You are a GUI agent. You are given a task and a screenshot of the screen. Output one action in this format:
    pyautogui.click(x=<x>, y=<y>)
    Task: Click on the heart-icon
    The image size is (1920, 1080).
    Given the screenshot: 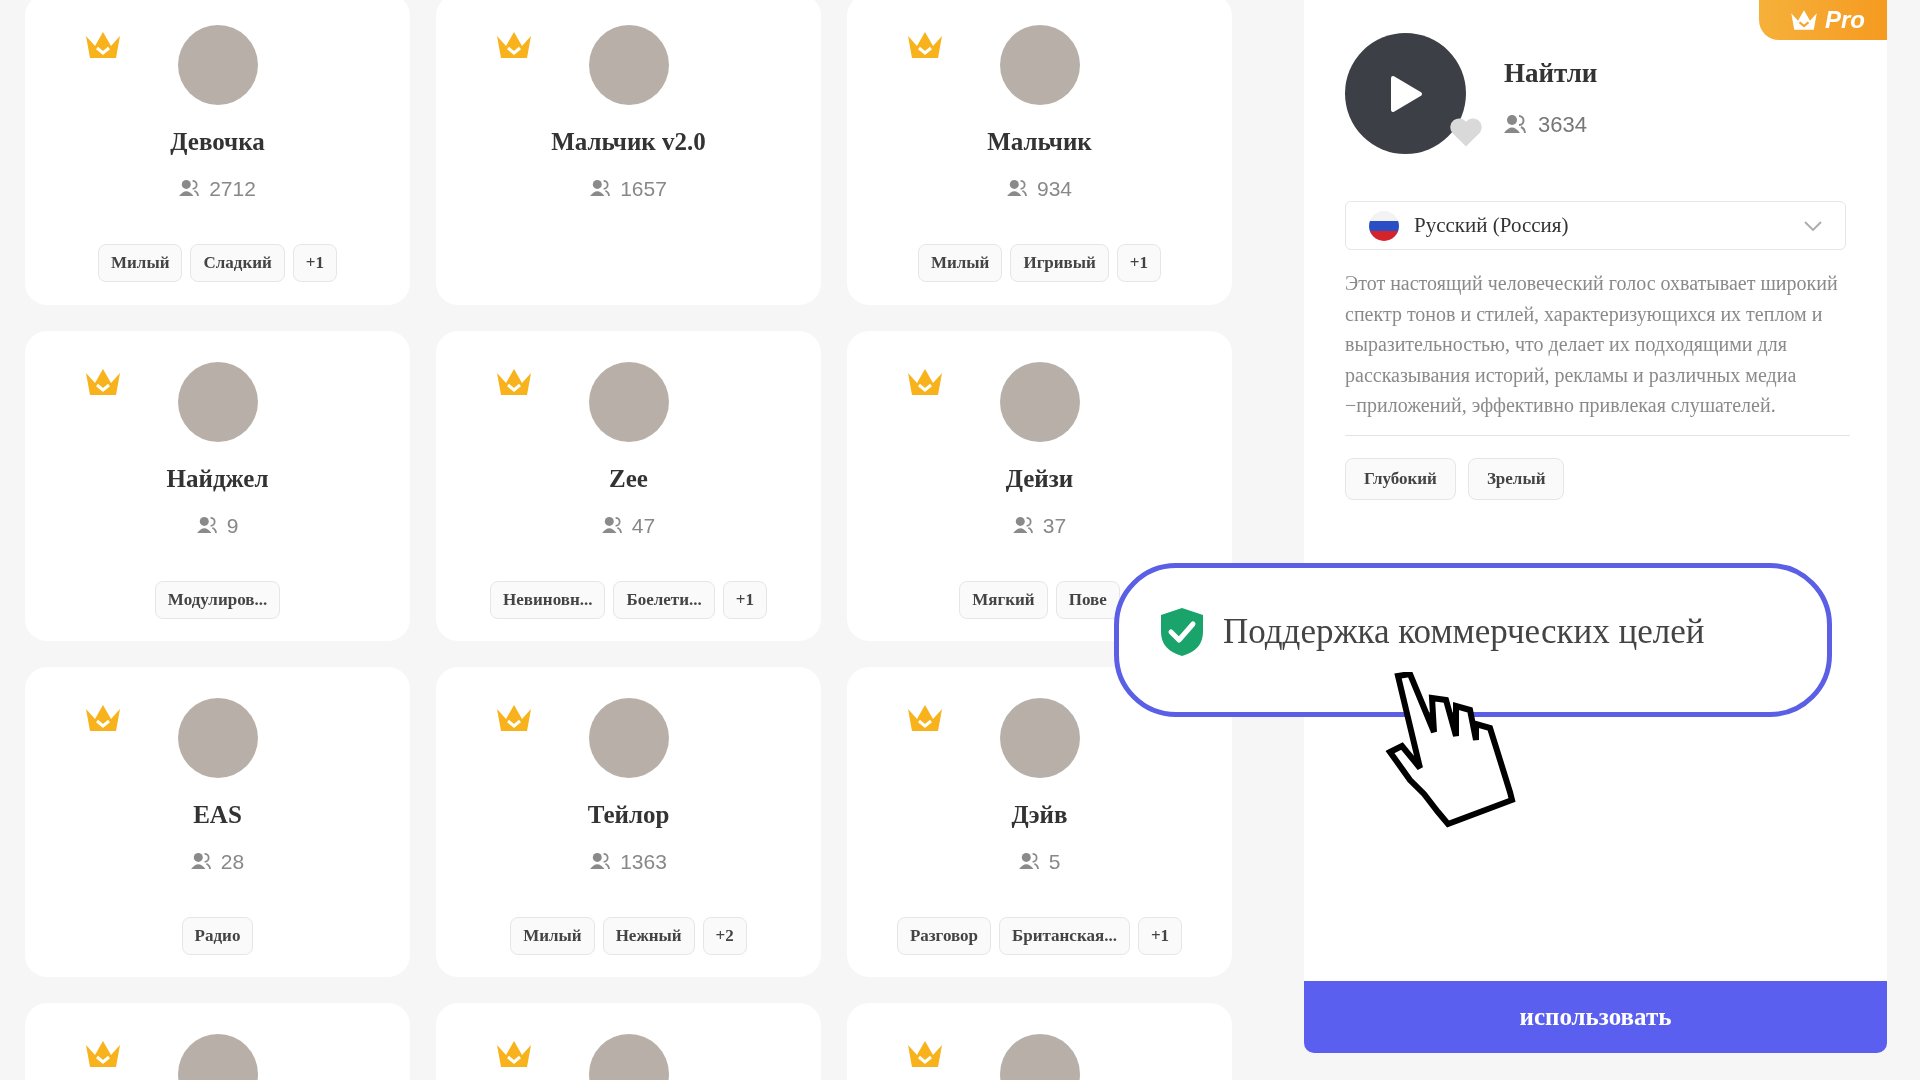 What is the action you would take?
    pyautogui.click(x=1466, y=132)
    